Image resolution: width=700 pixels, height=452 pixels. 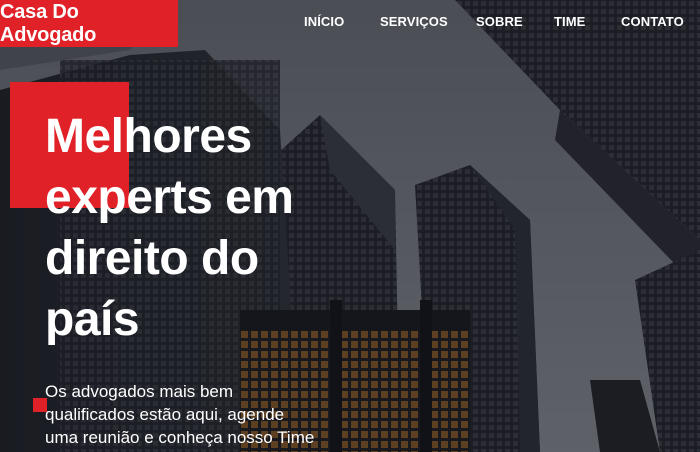 What do you see at coordinates (92, 319) in the screenshot?
I see `headline-line: país` at bounding box center [92, 319].